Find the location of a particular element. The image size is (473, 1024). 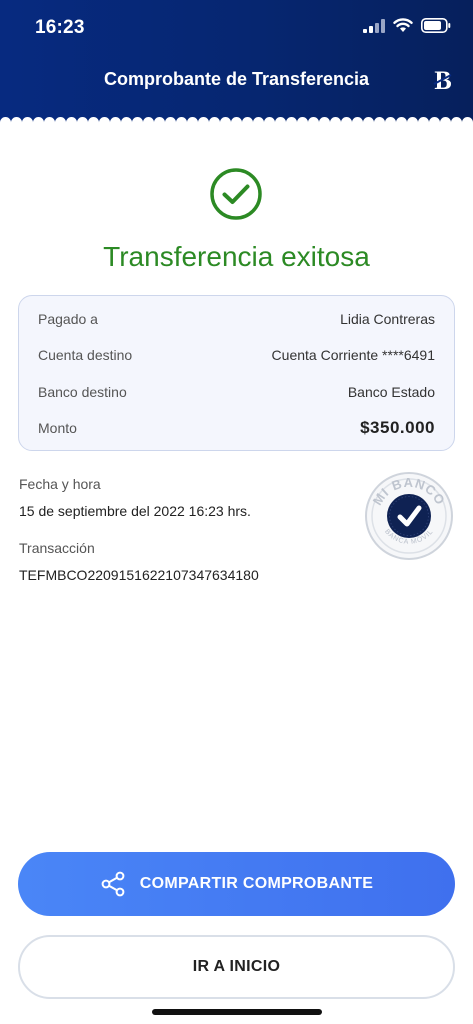

status-icons is located at coordinates (407, 25).